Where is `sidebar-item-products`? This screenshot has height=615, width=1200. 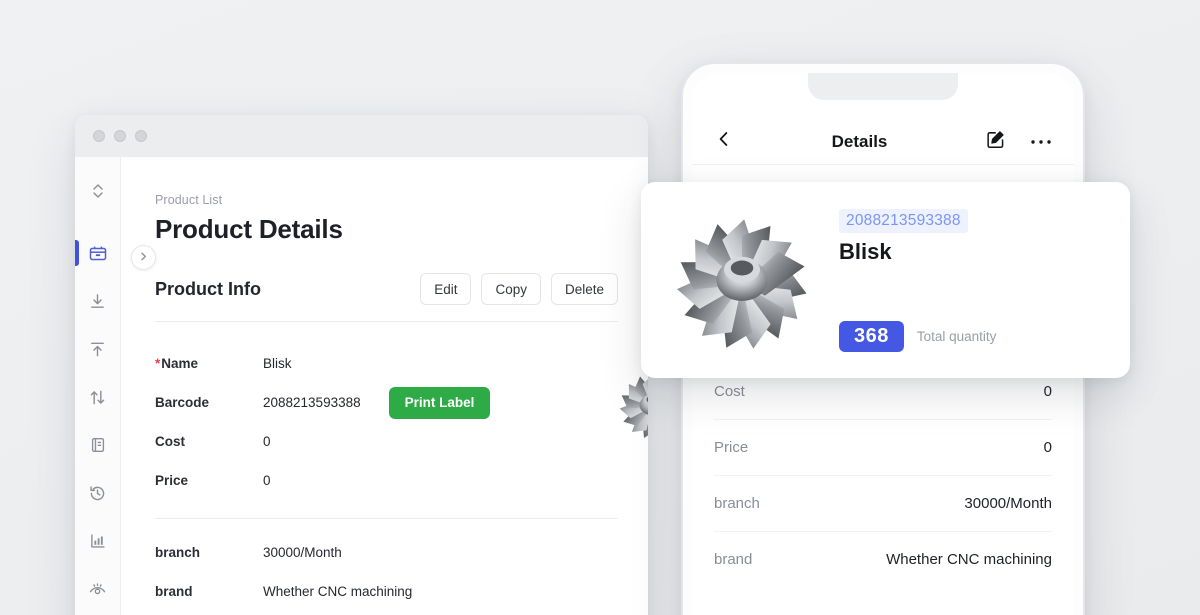
sidebar-item-products is located at coordinates (97, 253).